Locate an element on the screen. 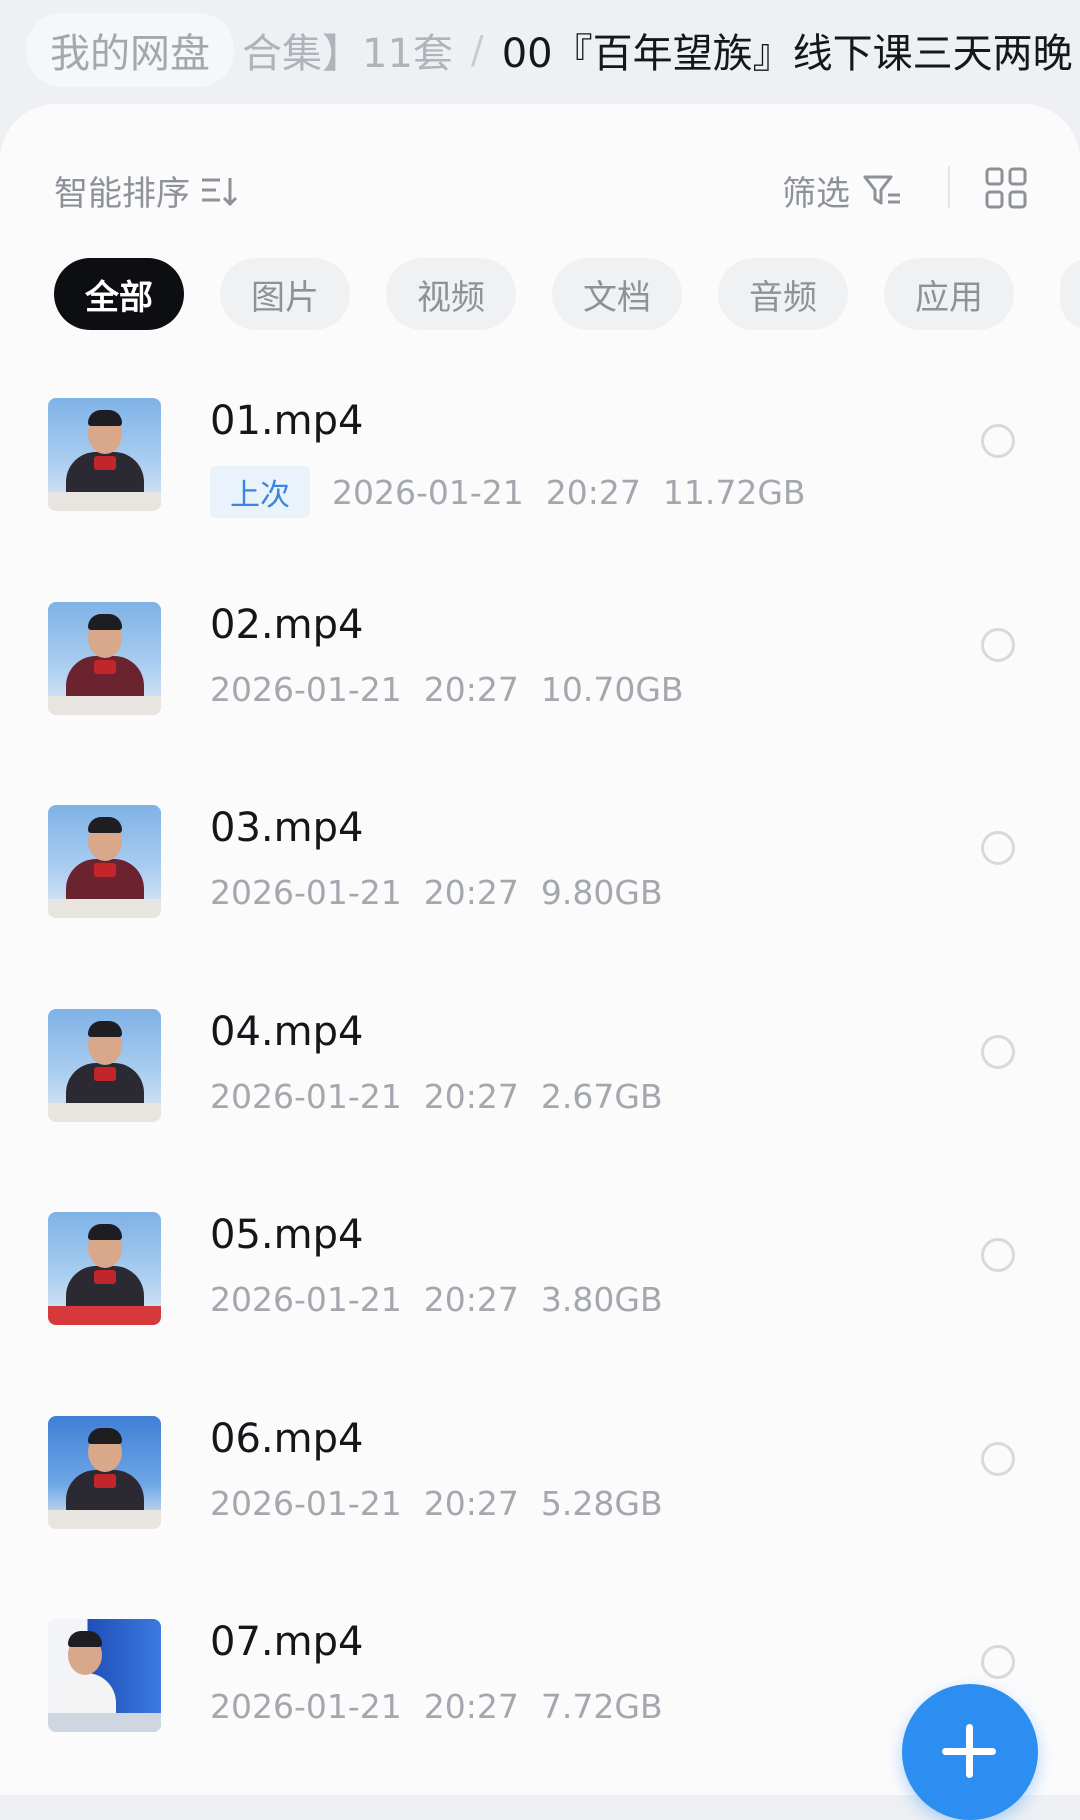  sort-icon is located at coordinates (220, 191).